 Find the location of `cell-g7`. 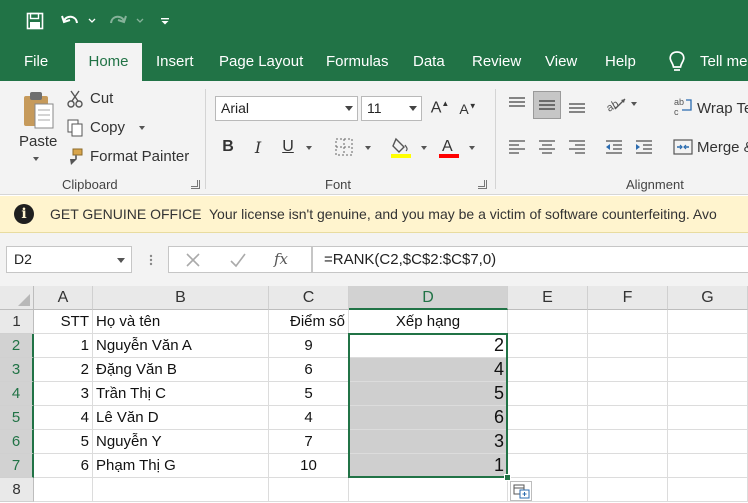

cell-g7 is located at coordinates (708, 466).